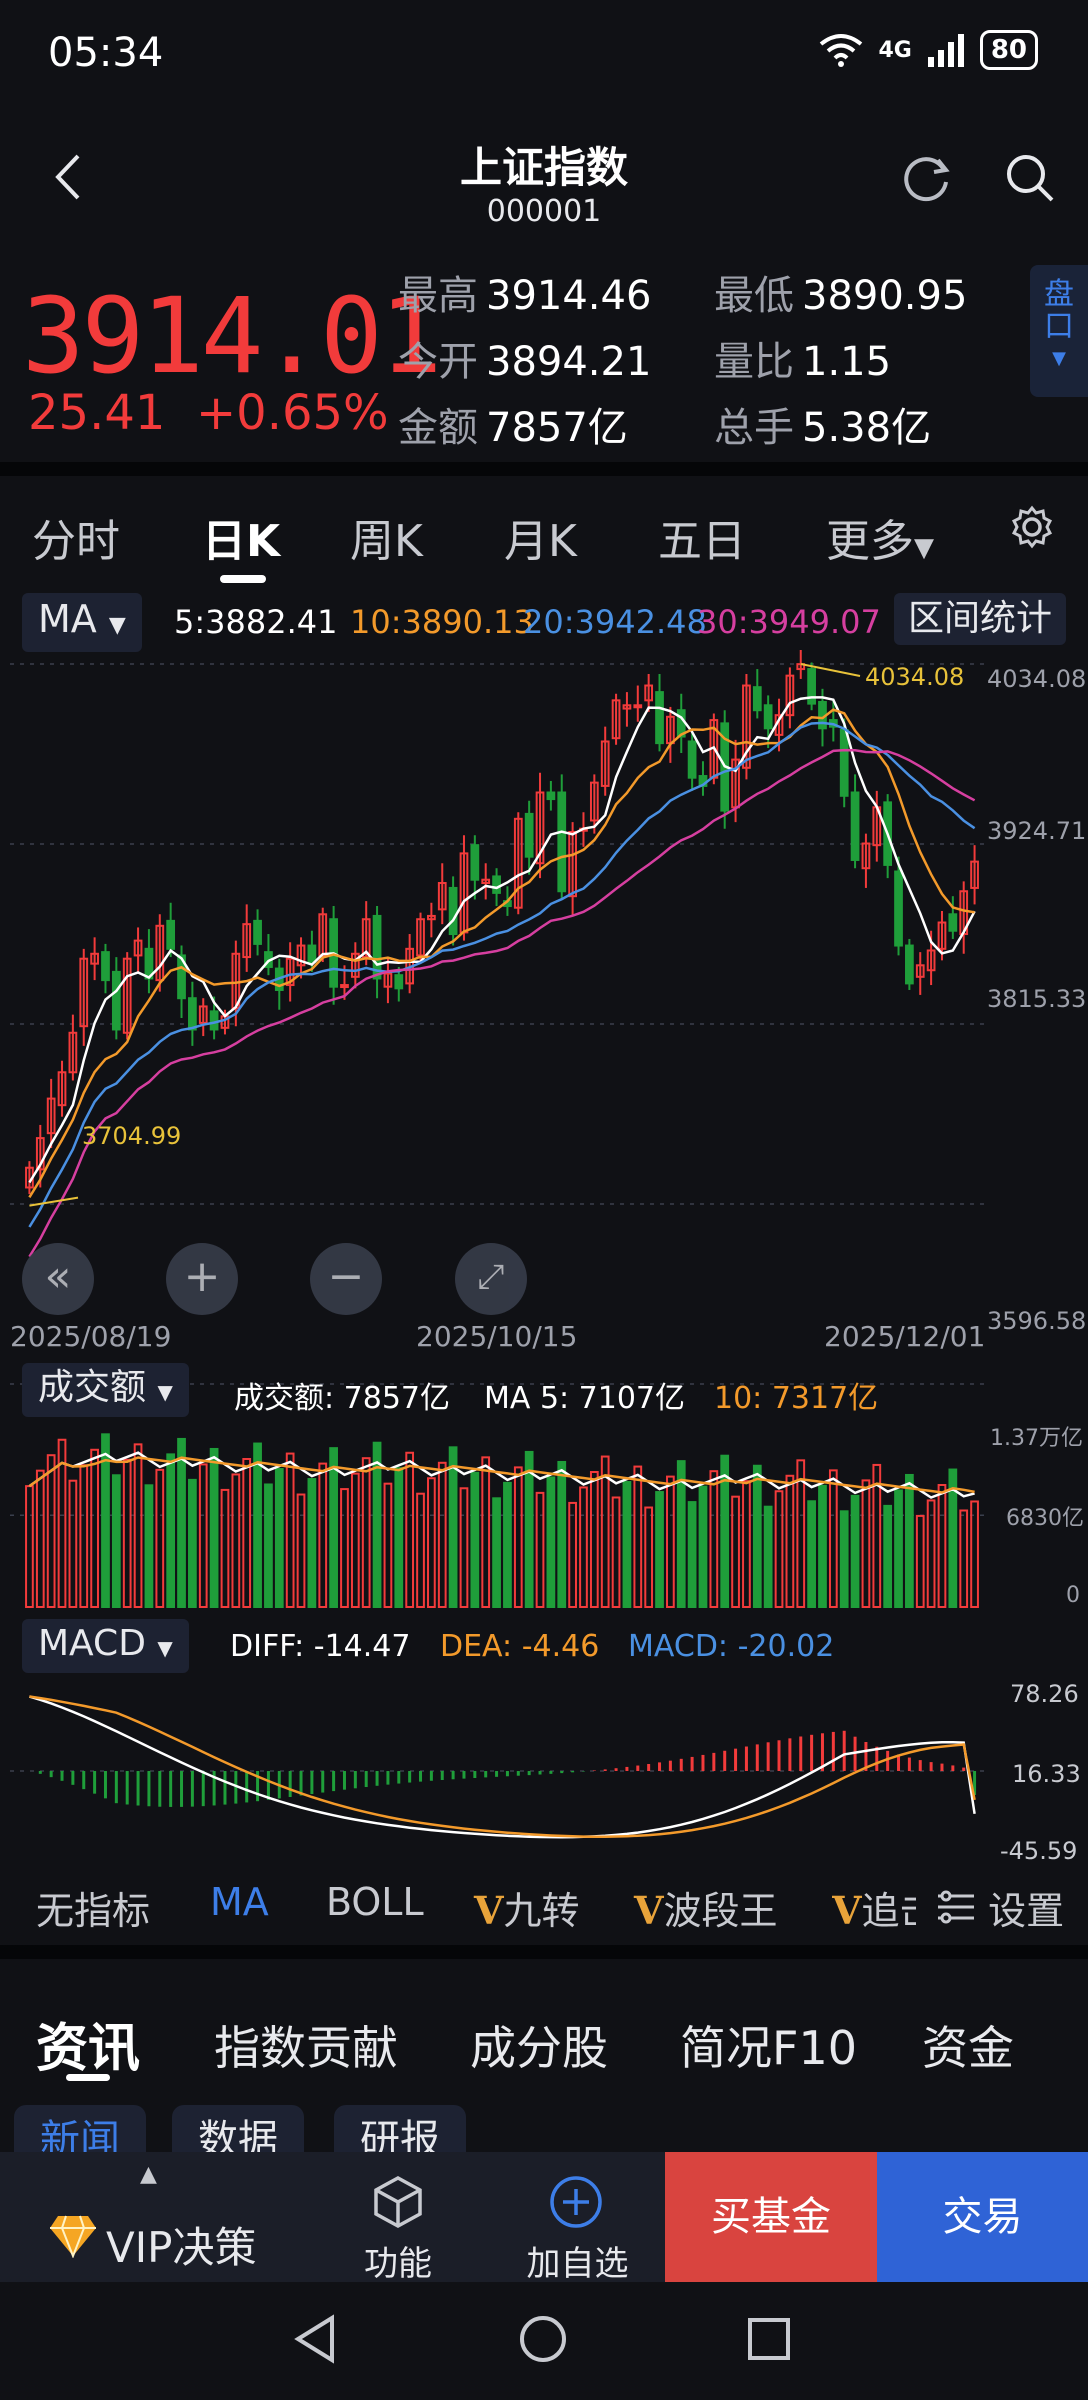 This screenshot has width=1088, height=2400. What do you see at coordinates (1032, 527) in the screenshot?
I see `gear-icon` at bounding box center [1032, 527].